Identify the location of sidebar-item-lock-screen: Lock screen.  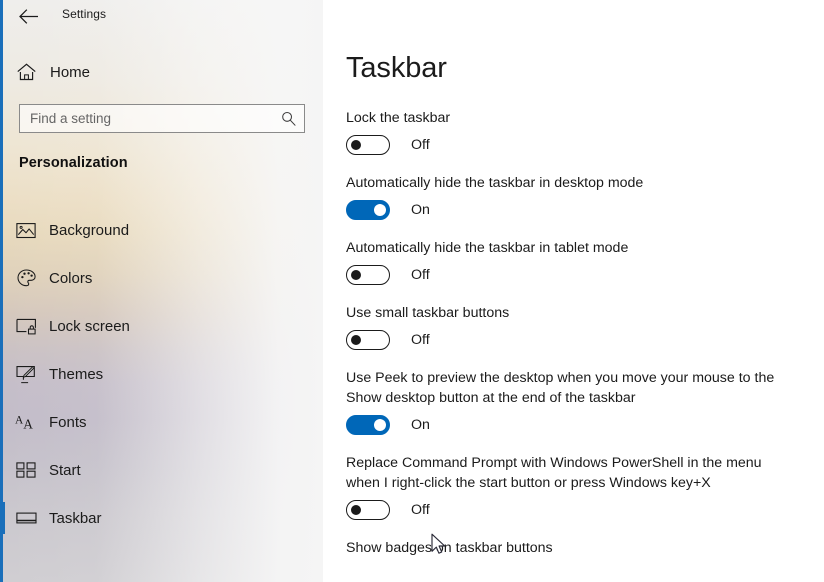
(150, 326).